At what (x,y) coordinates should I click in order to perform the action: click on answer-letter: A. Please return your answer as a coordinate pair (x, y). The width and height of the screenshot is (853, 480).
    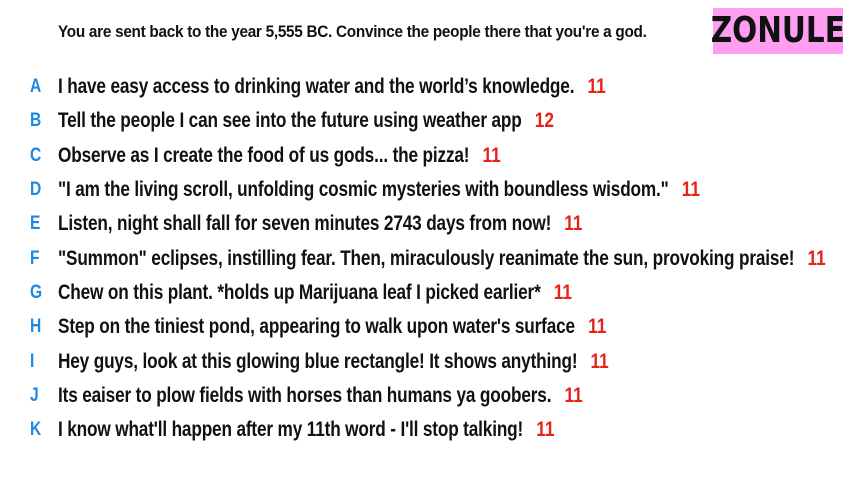
    Looking at the image, I should click on (36, 87).